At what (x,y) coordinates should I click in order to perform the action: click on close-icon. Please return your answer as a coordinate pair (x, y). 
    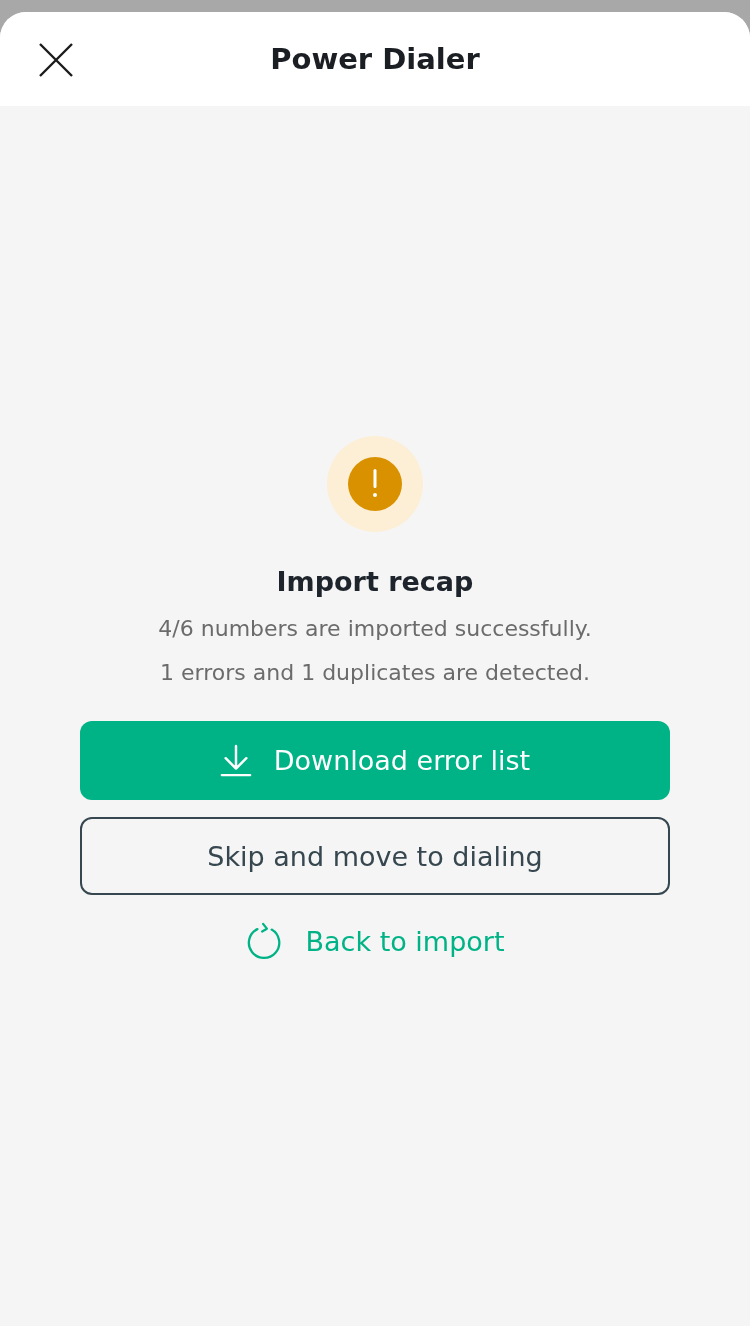
    Looking at the image, I should click on (56, 60).